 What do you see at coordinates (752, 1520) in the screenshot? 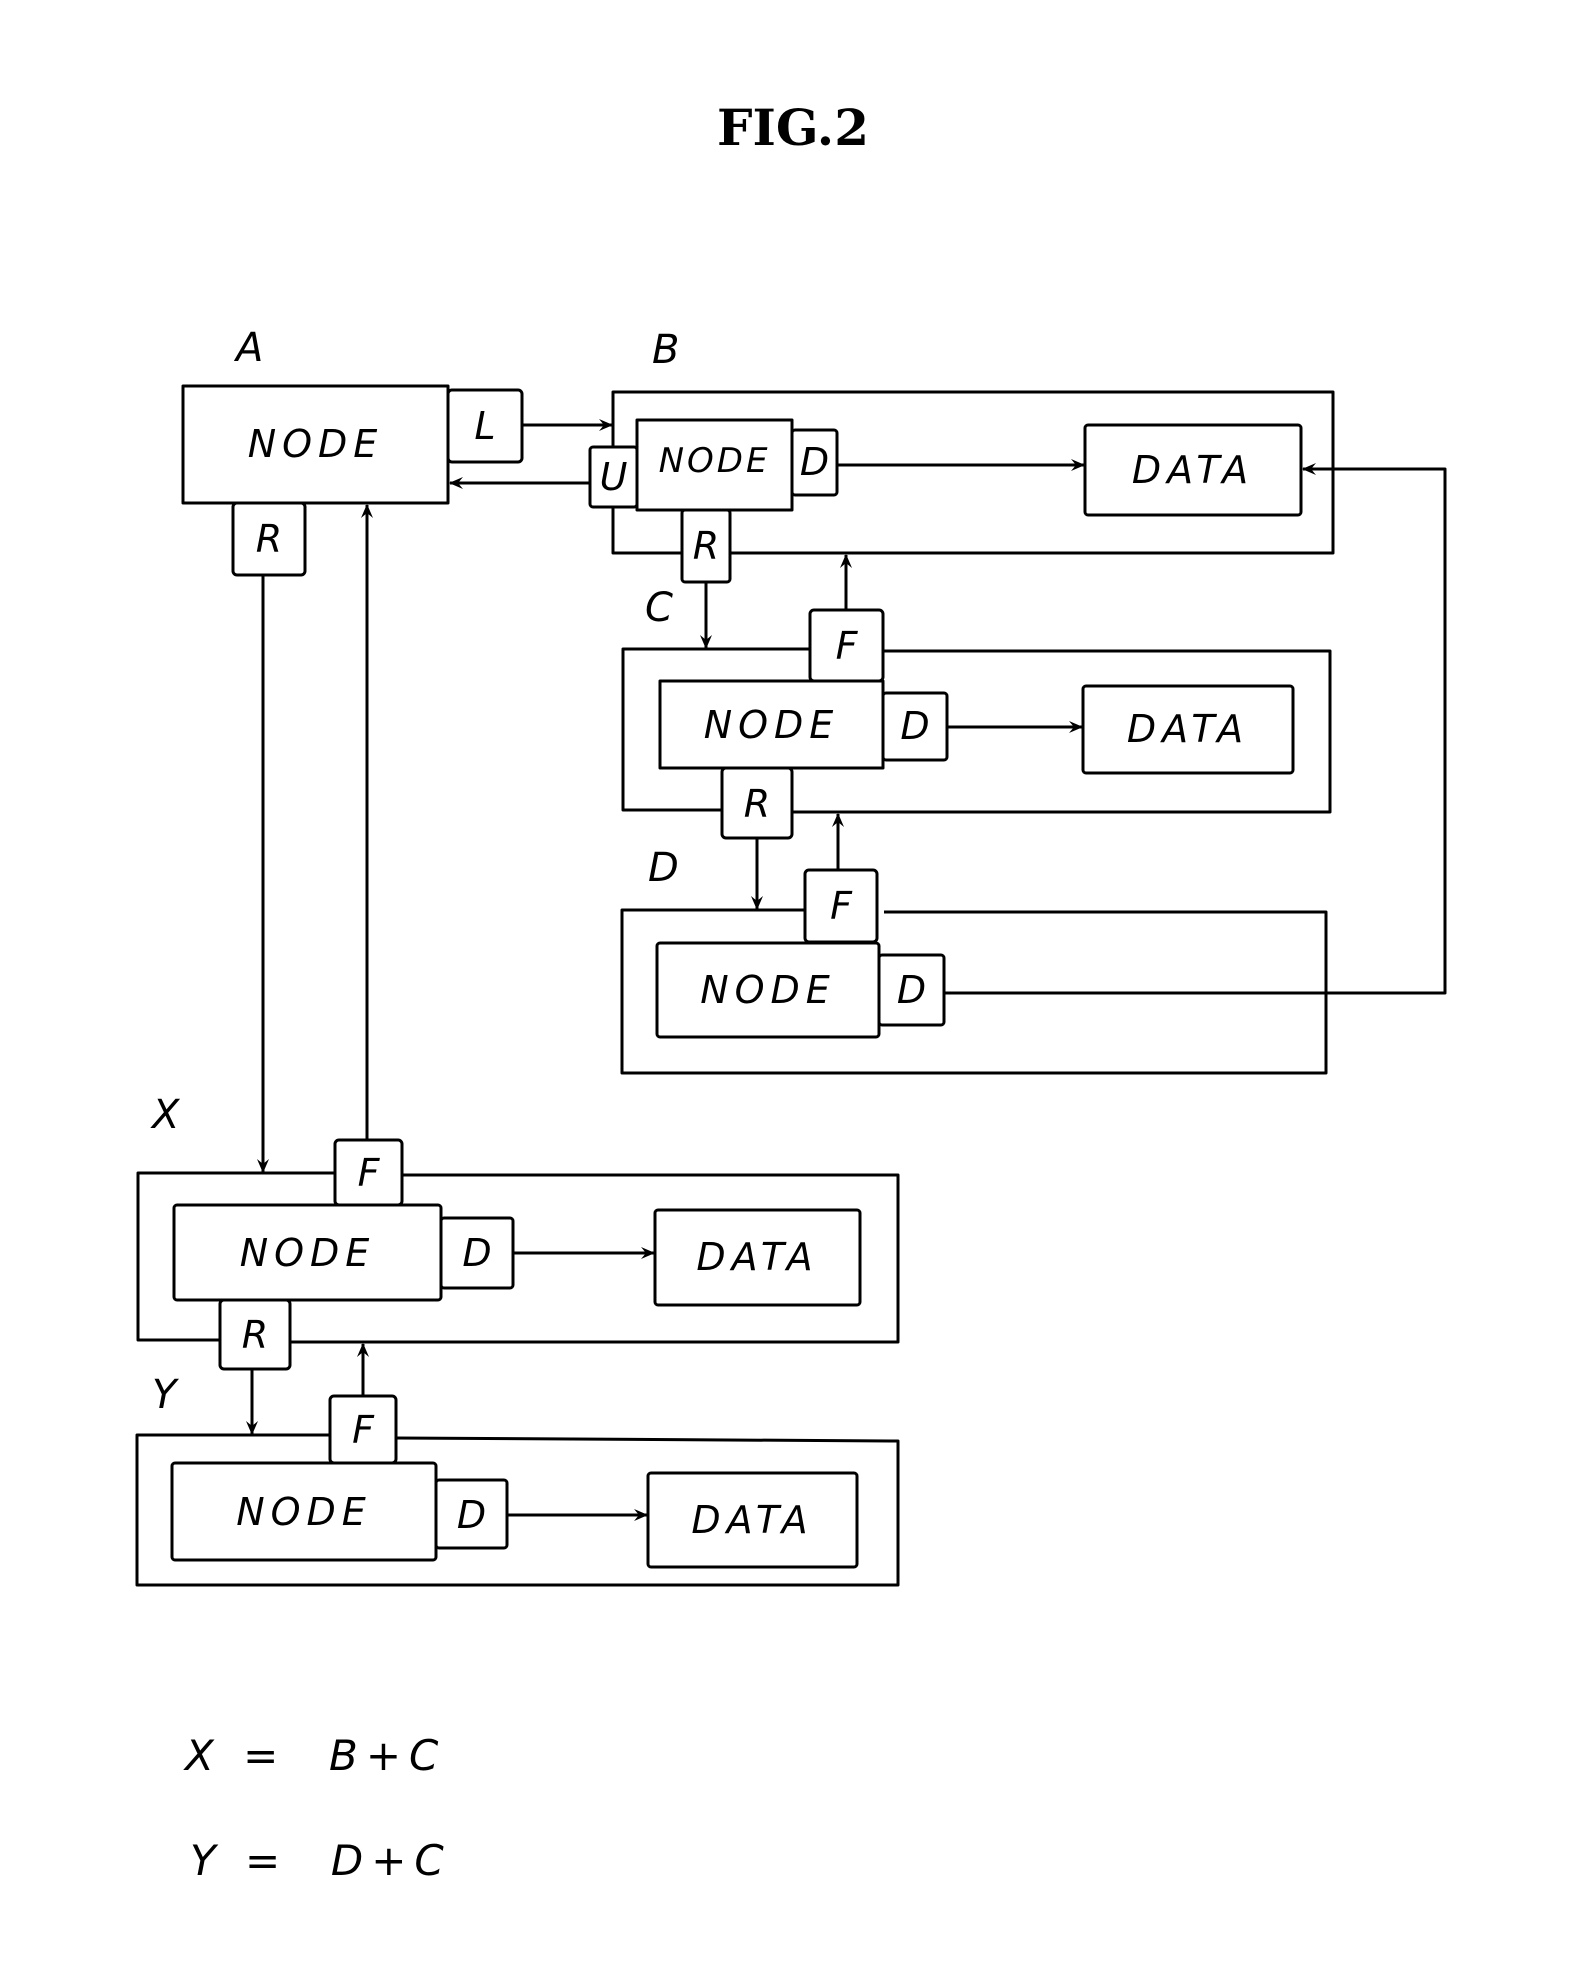
I see `data-y-label: DATA` at bounding box center [752, 1520].